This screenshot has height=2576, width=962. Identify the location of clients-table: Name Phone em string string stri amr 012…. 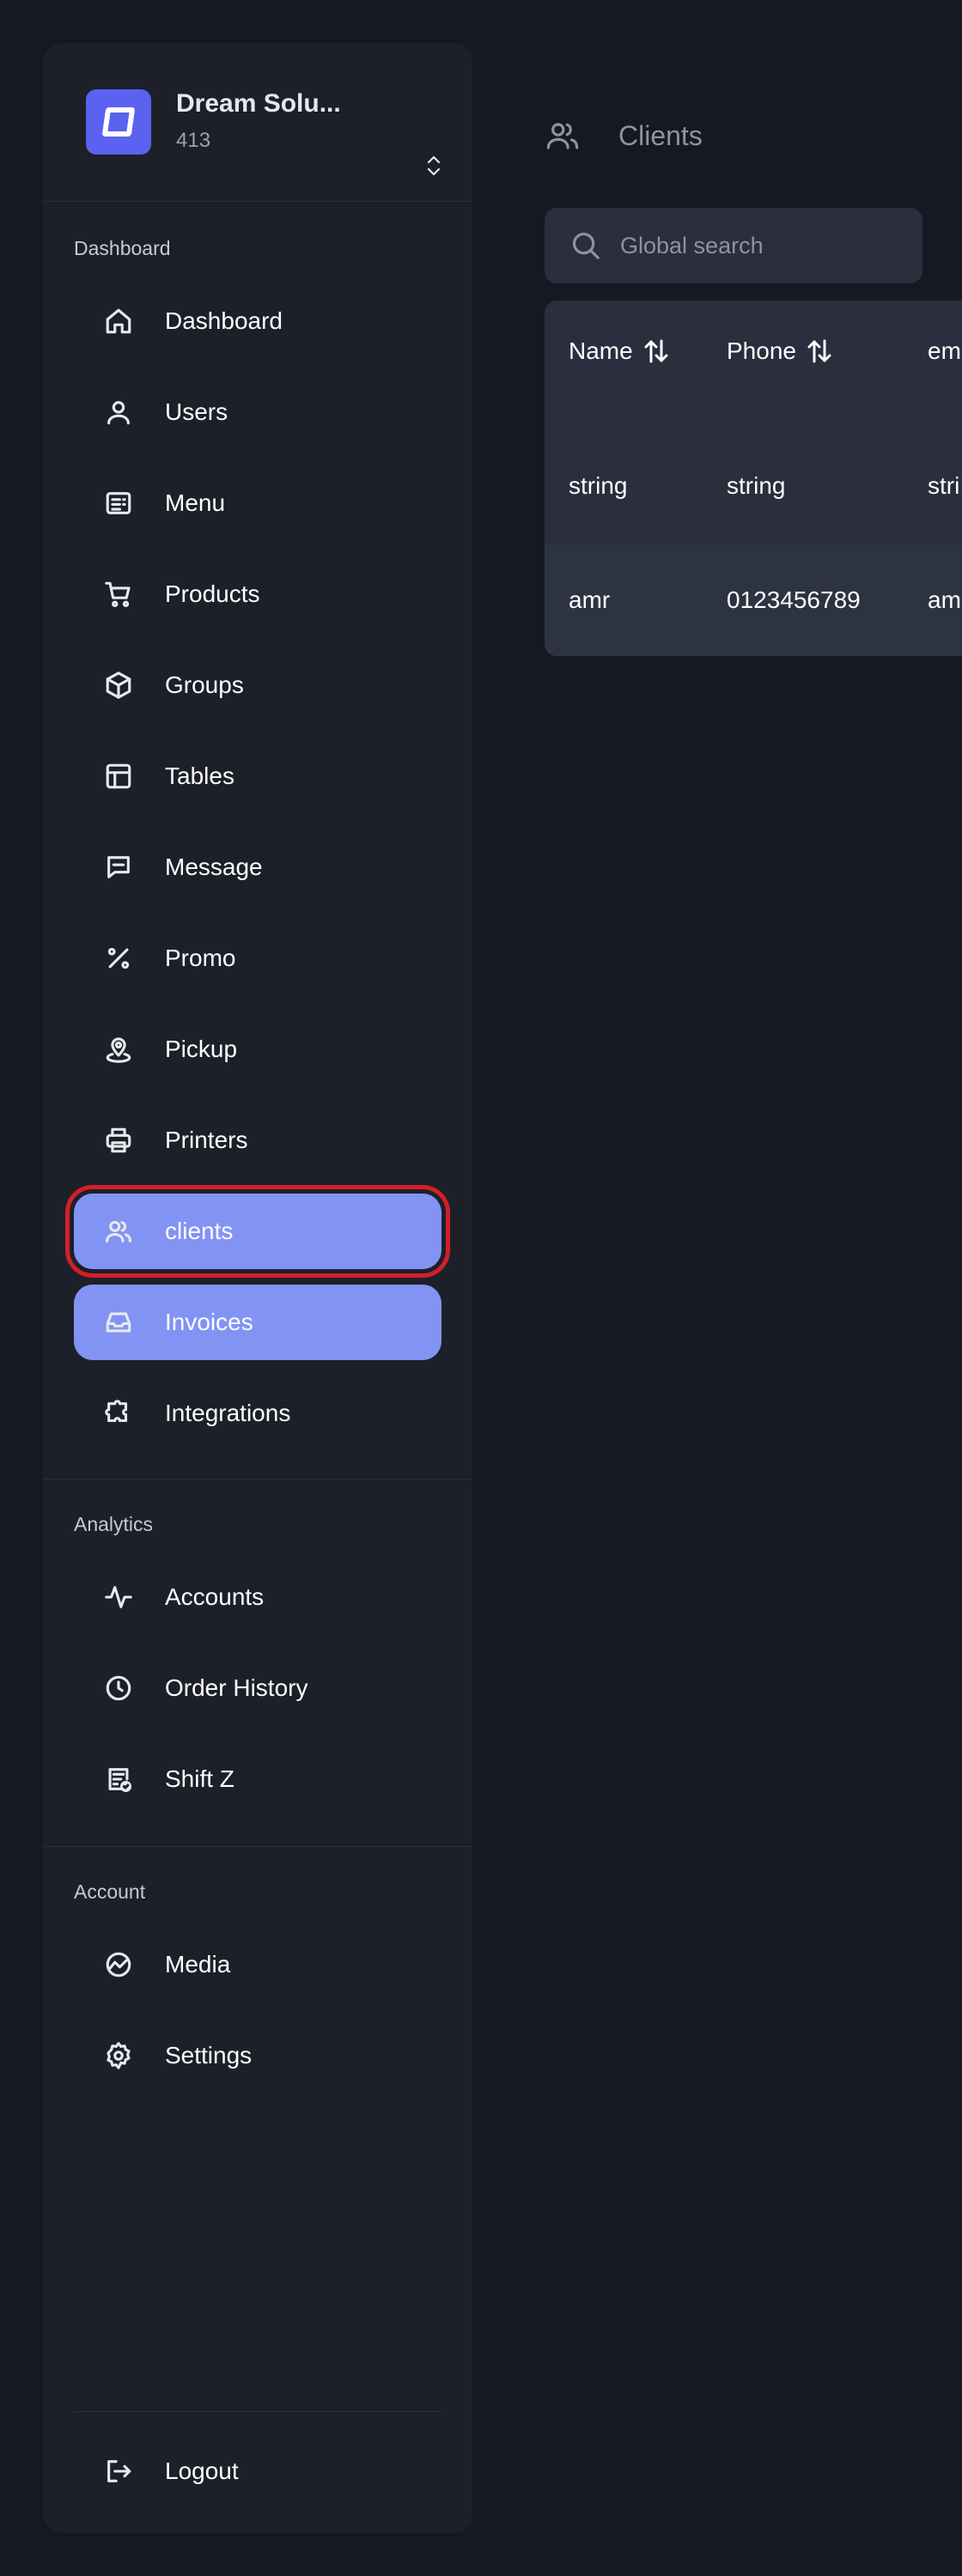
(753, 479).